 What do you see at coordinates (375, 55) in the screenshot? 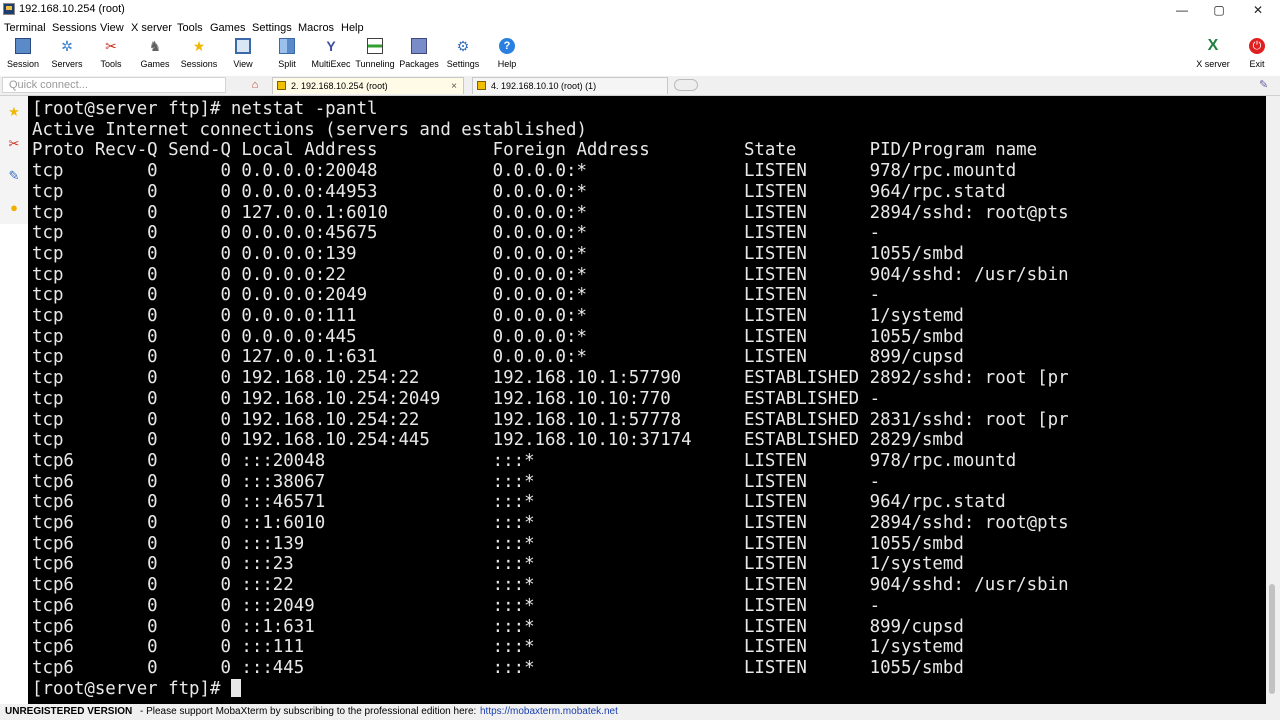
I see `tunneling-button: Tunneling` at bounding box center [375, 55].